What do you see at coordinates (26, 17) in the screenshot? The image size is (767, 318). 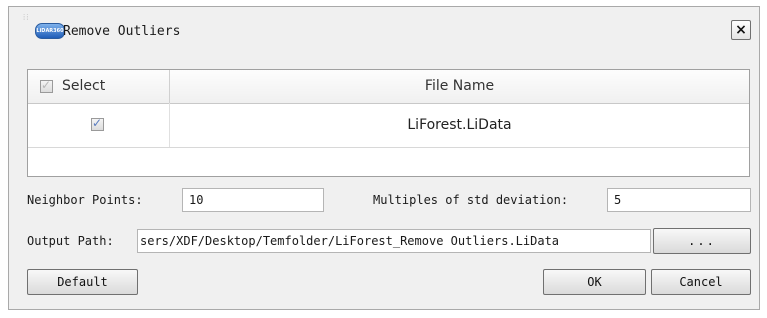 I see `grip-icon: ⁞⁞` at bounding box center [26, 17].